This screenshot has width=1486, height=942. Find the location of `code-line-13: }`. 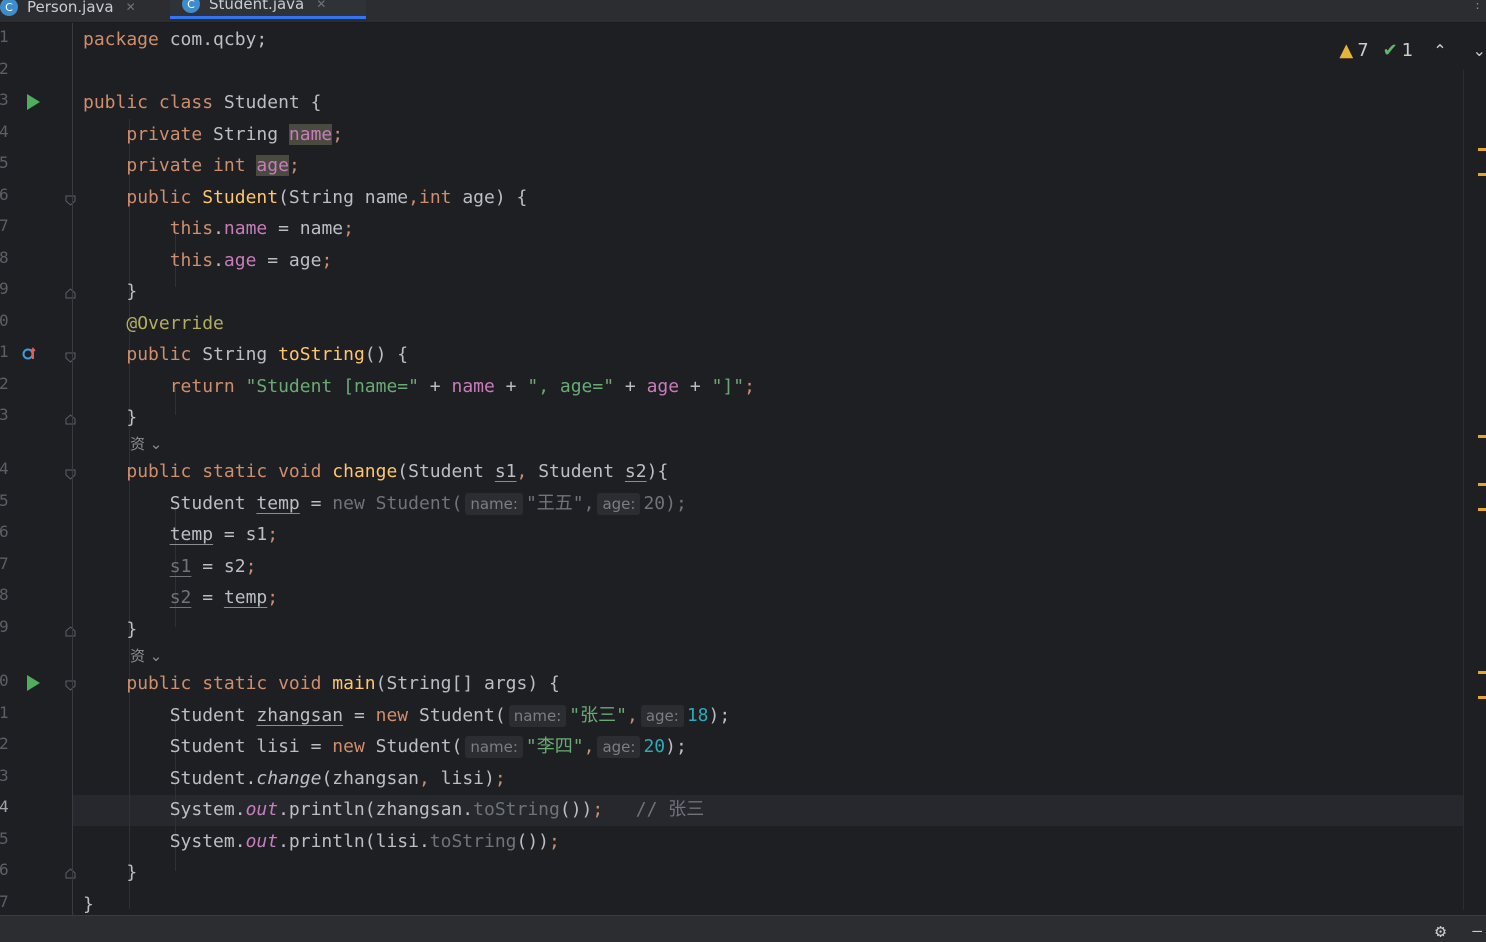

code-line-13: } is located at coordinates (132, 417).